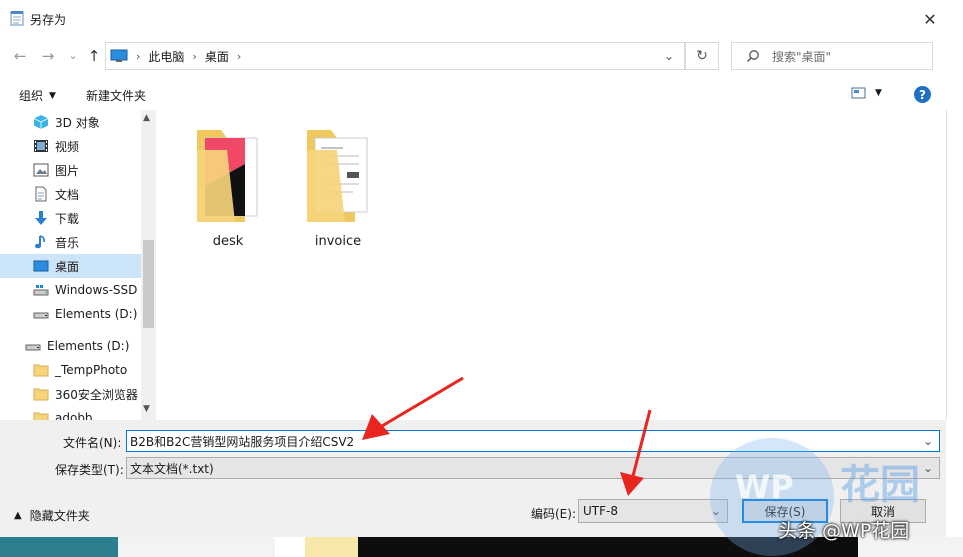 This screenshot has height=557, width=963. I want to click on filename-label: 文件名(N):, so click(92, 443).